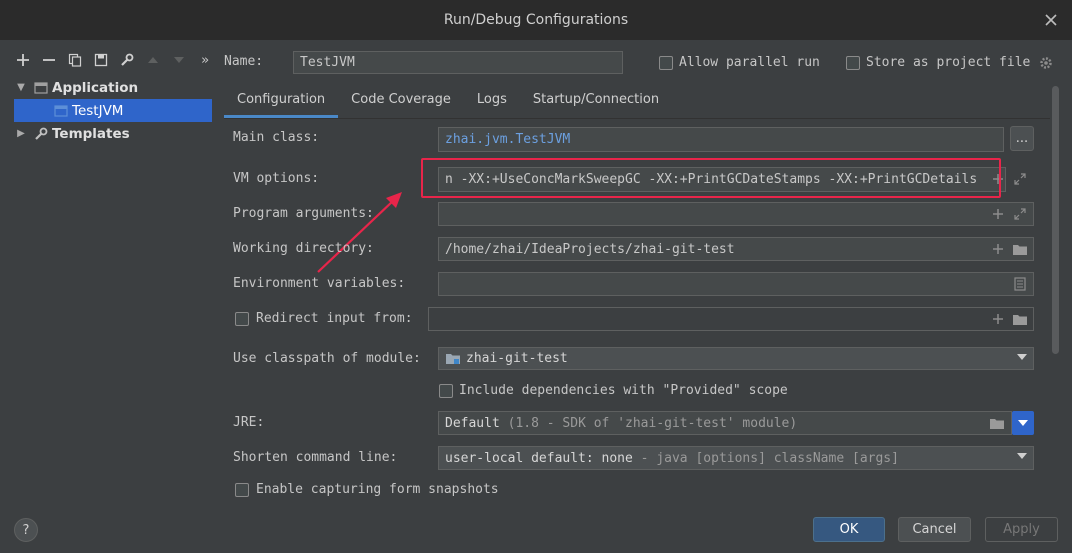 The height and width of the screenshot is (553, 1072). I want to click on redirect-input-field, so click(731, 319).